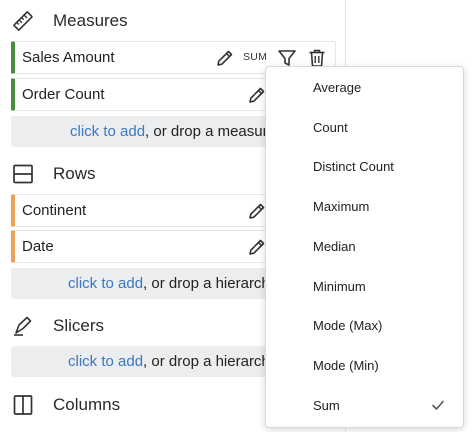  Describe the element at coordinates (63, 94) in the screenshot. I see `field-label: Order Count` at that location.